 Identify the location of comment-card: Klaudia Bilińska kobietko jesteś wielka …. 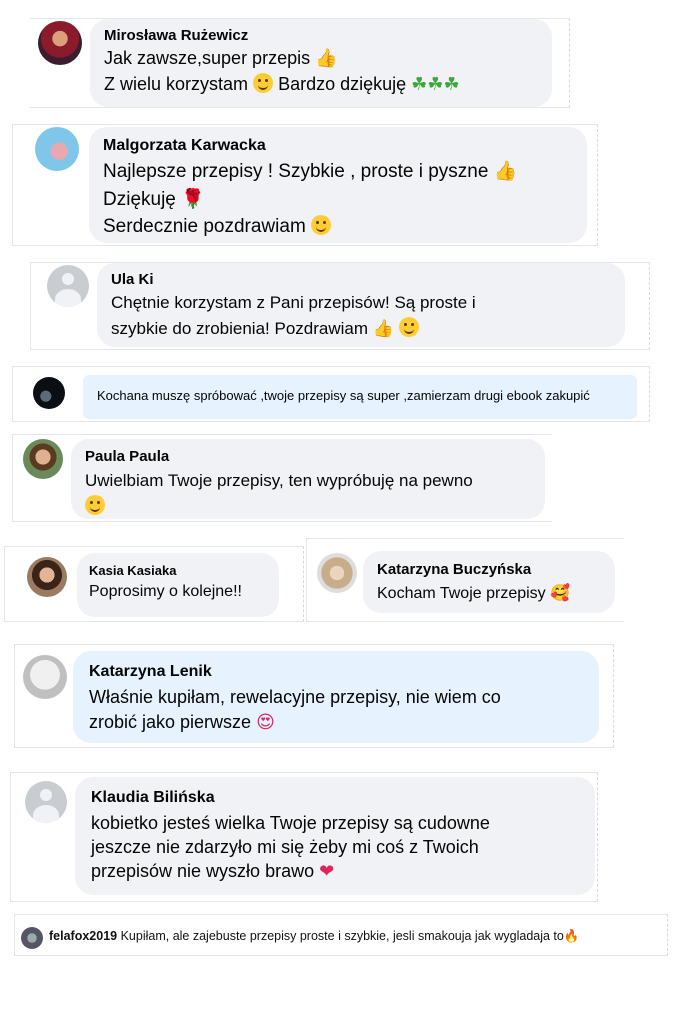
(304, 837).